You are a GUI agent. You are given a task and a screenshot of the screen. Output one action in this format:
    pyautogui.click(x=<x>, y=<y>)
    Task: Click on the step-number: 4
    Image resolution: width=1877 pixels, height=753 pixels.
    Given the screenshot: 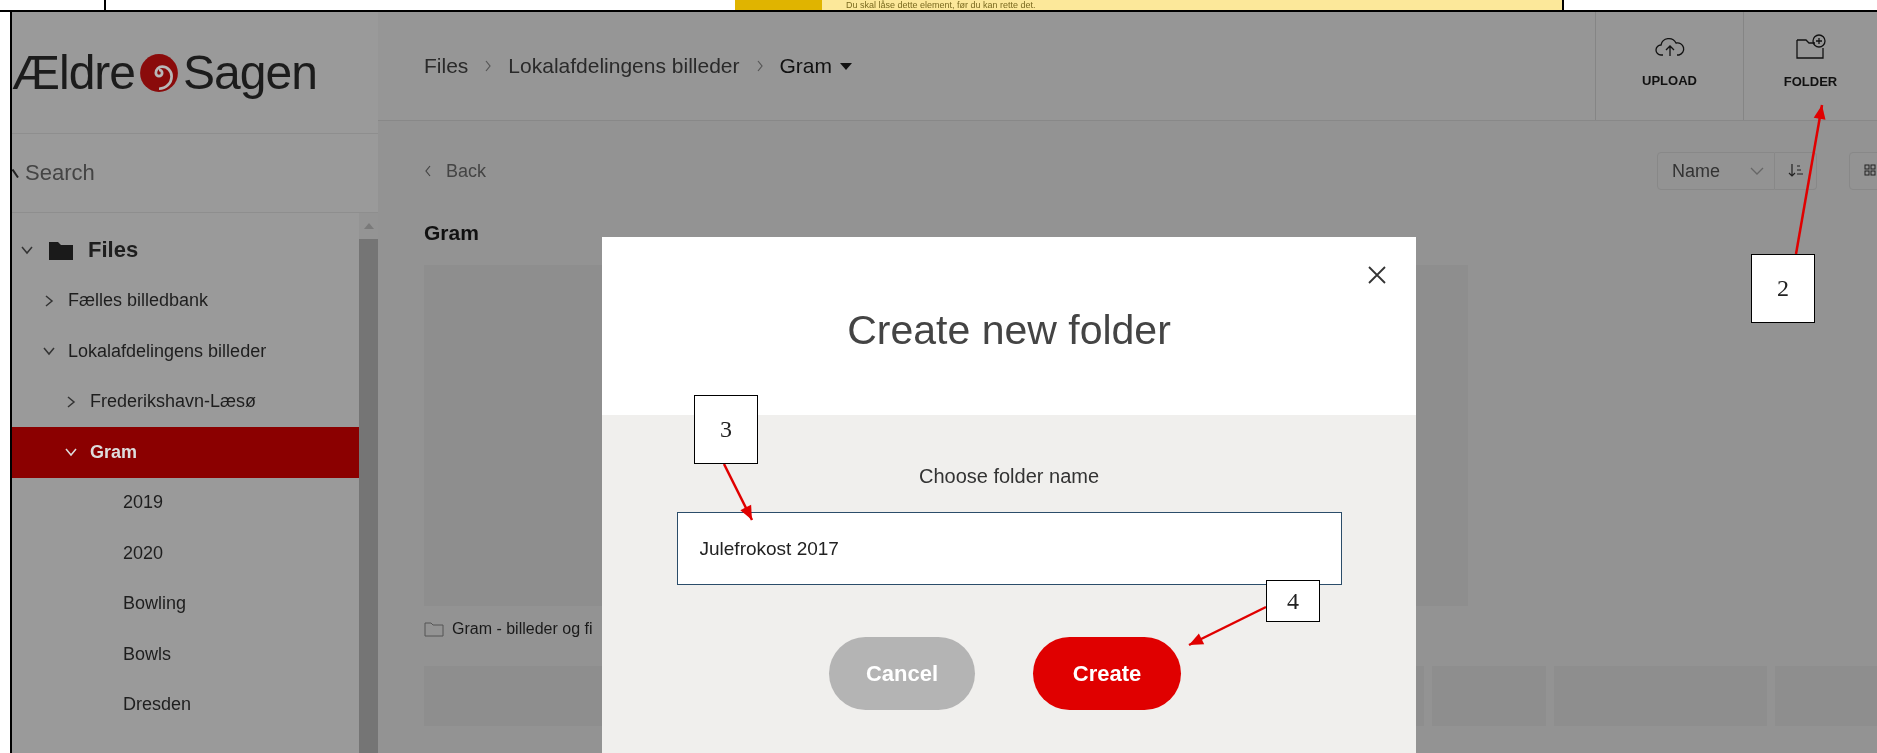 What is the action you would take?
    pyautogui.click(x=1293, y=601)
    